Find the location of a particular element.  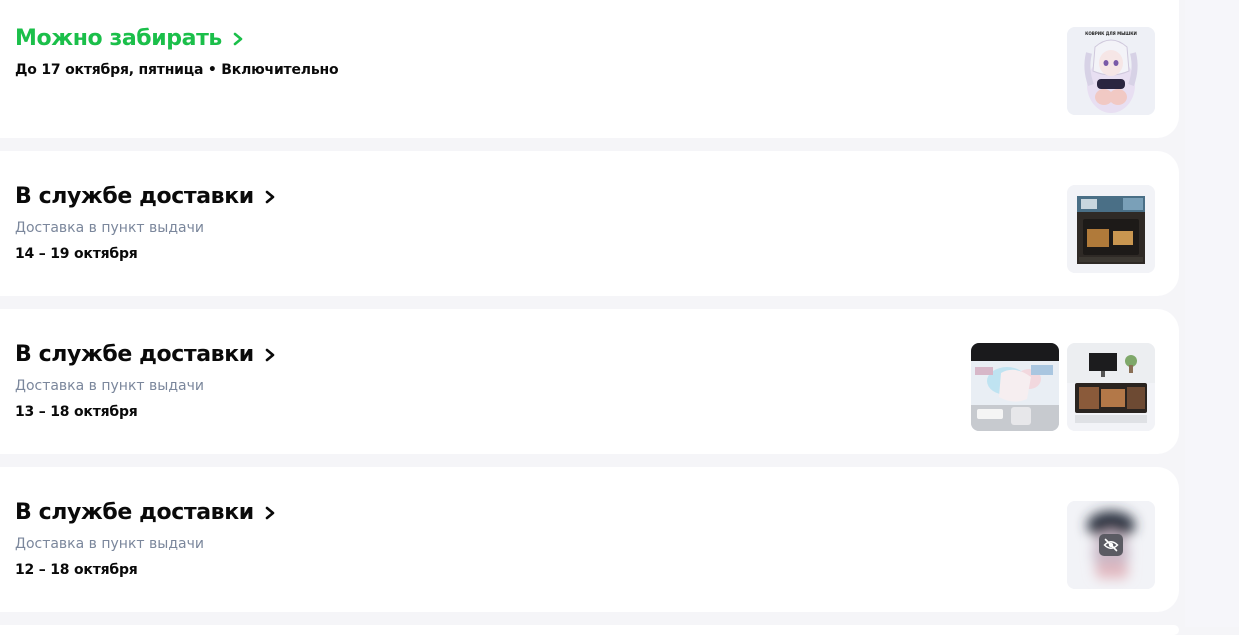

product-caption: КОВРИК ДЛЯ МЫШКИ is located at coordinates (1111, 33).